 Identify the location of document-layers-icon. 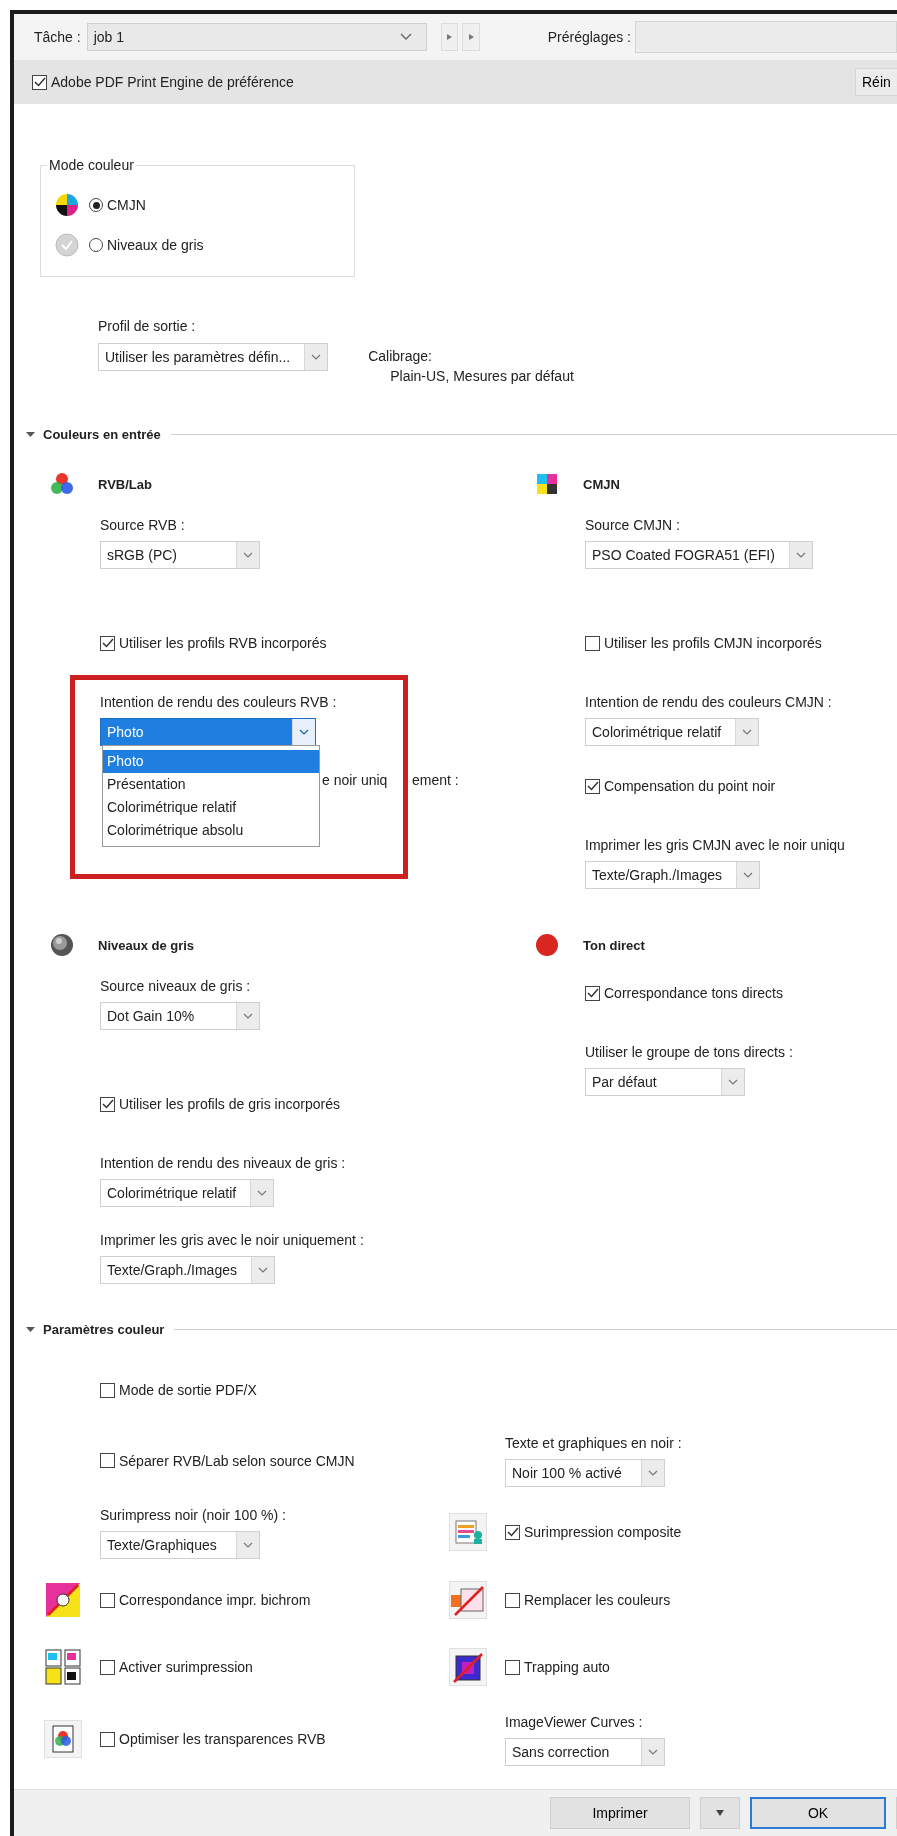
(468, 1532).